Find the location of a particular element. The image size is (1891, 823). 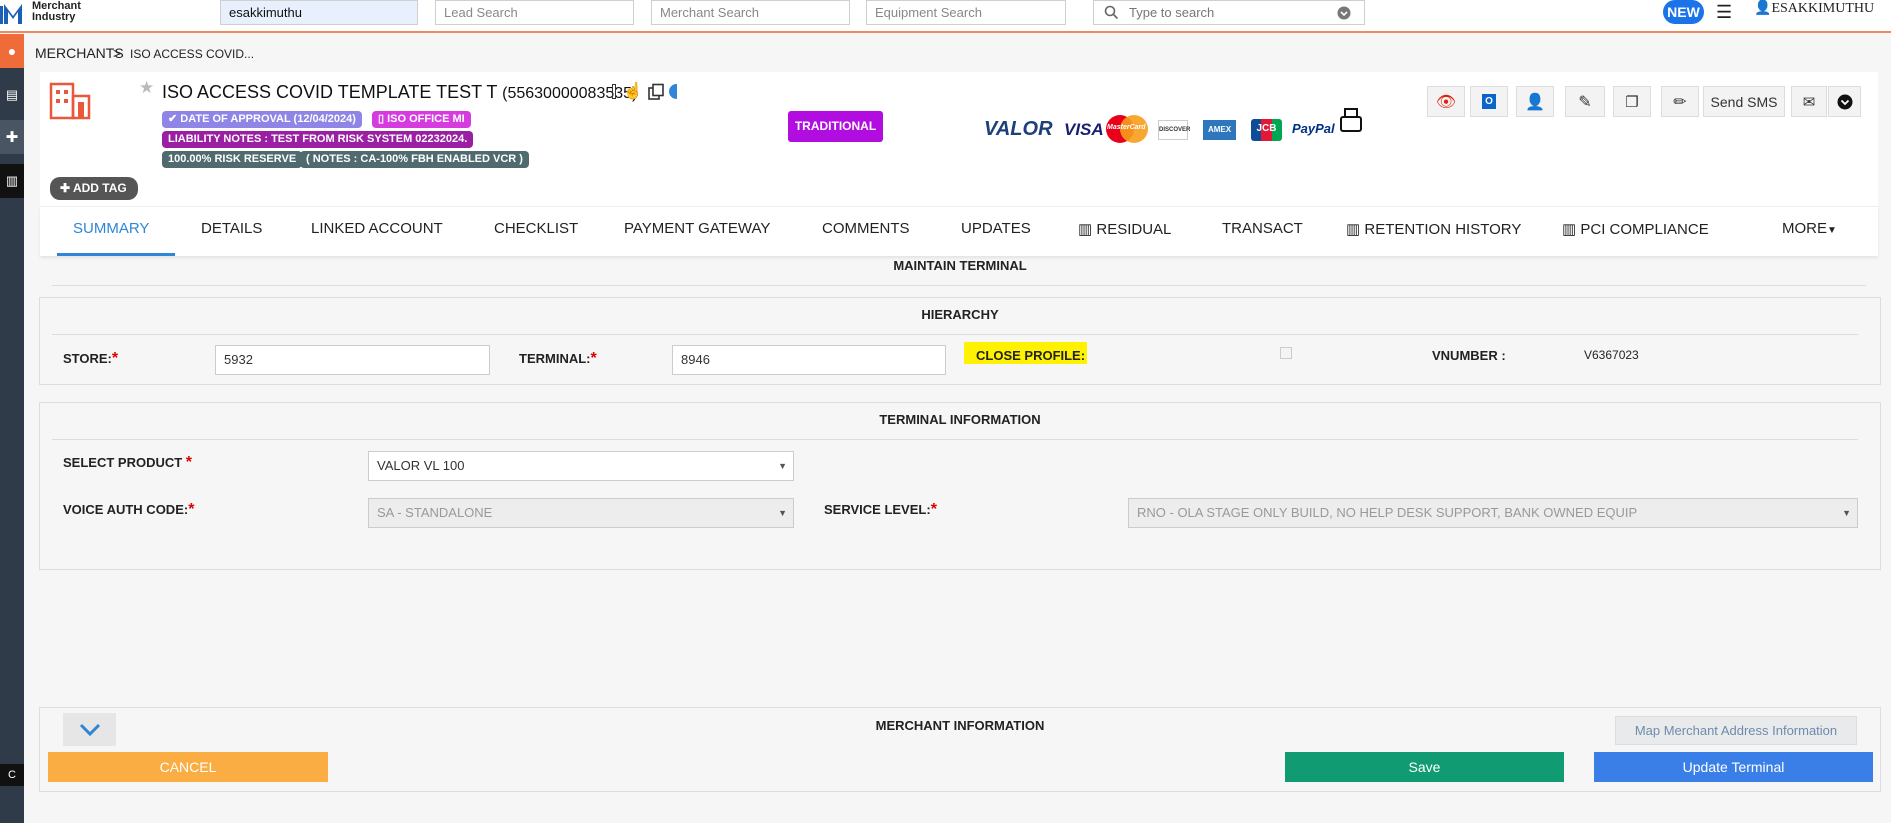

rail-item-paw: ● is located at coordinates (12, 51).